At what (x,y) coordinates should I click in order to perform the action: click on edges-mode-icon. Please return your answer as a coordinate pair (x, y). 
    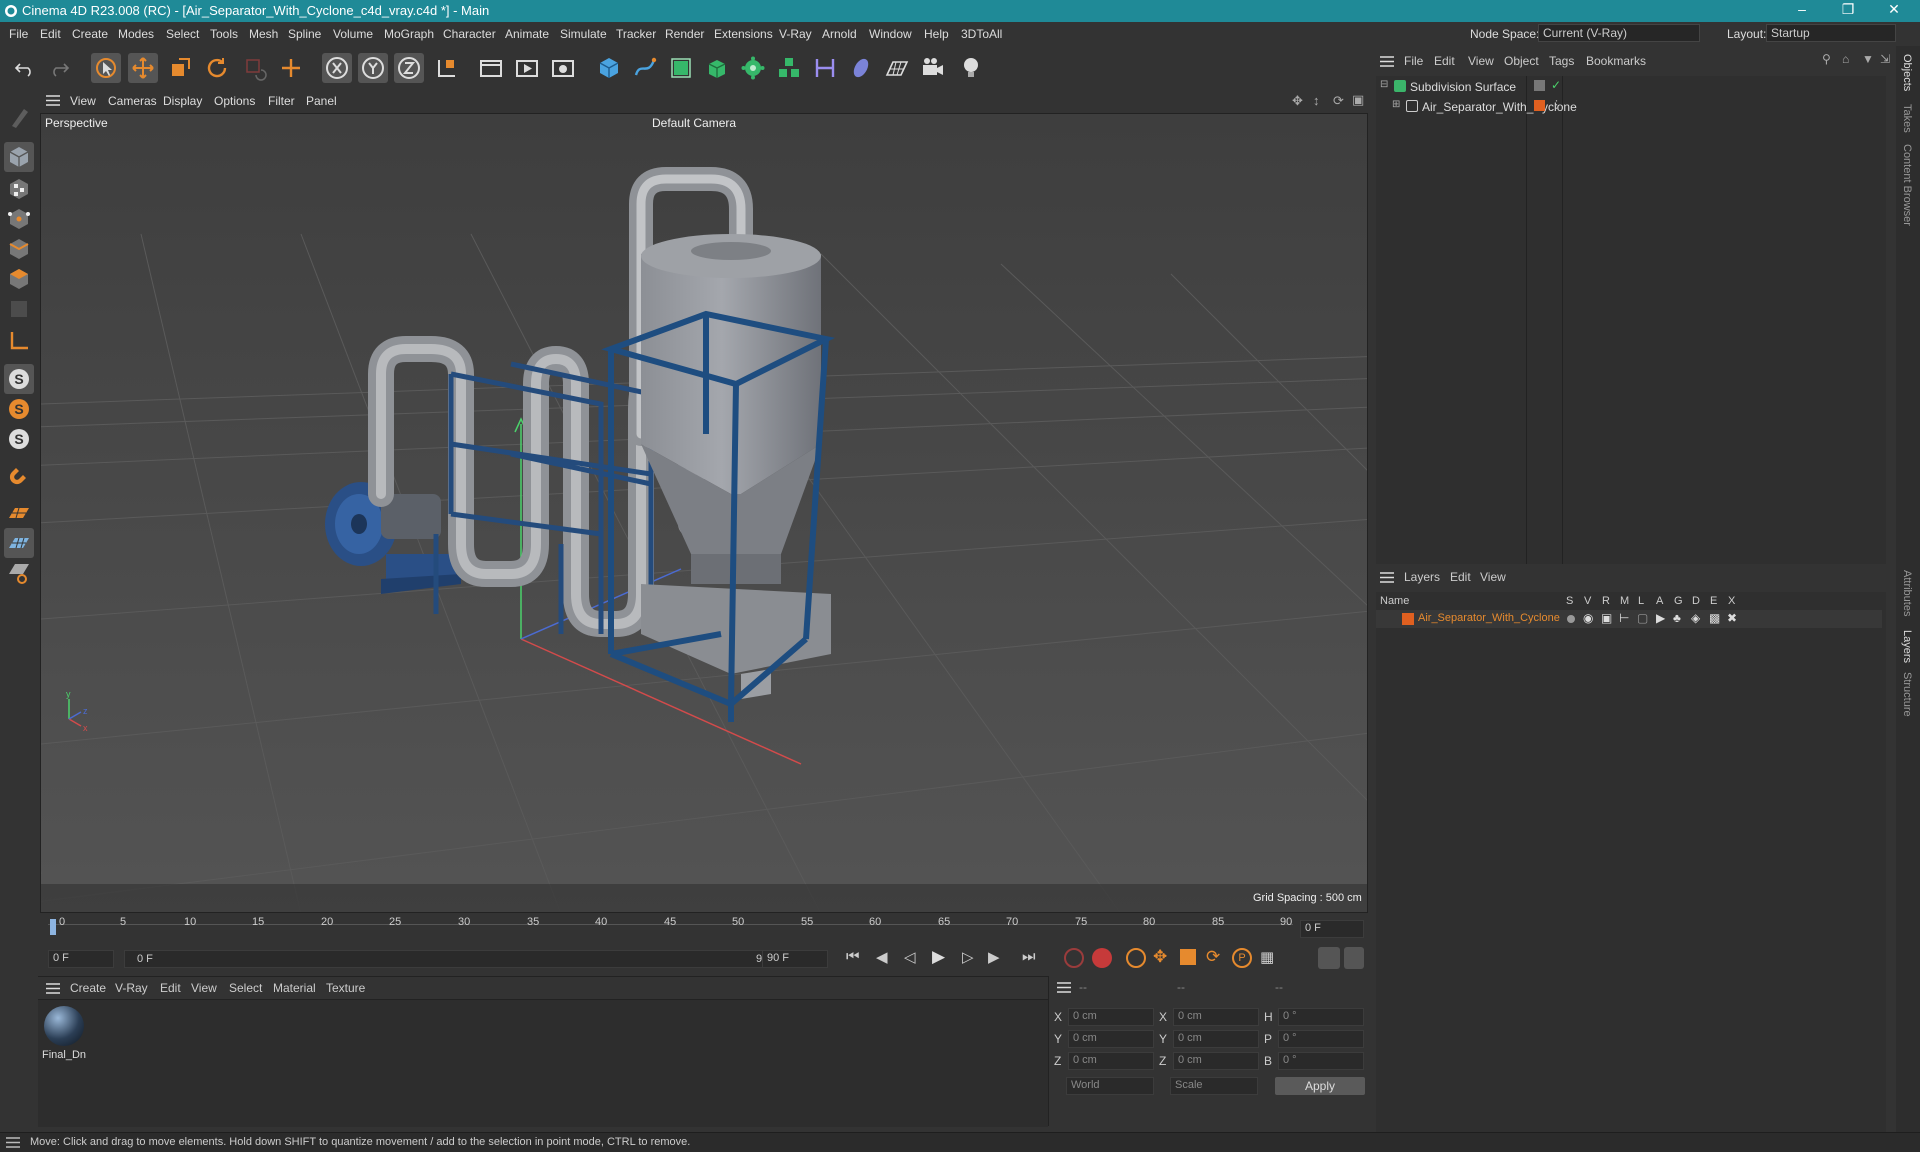
    Looking at the image, I should click on (19, 249).